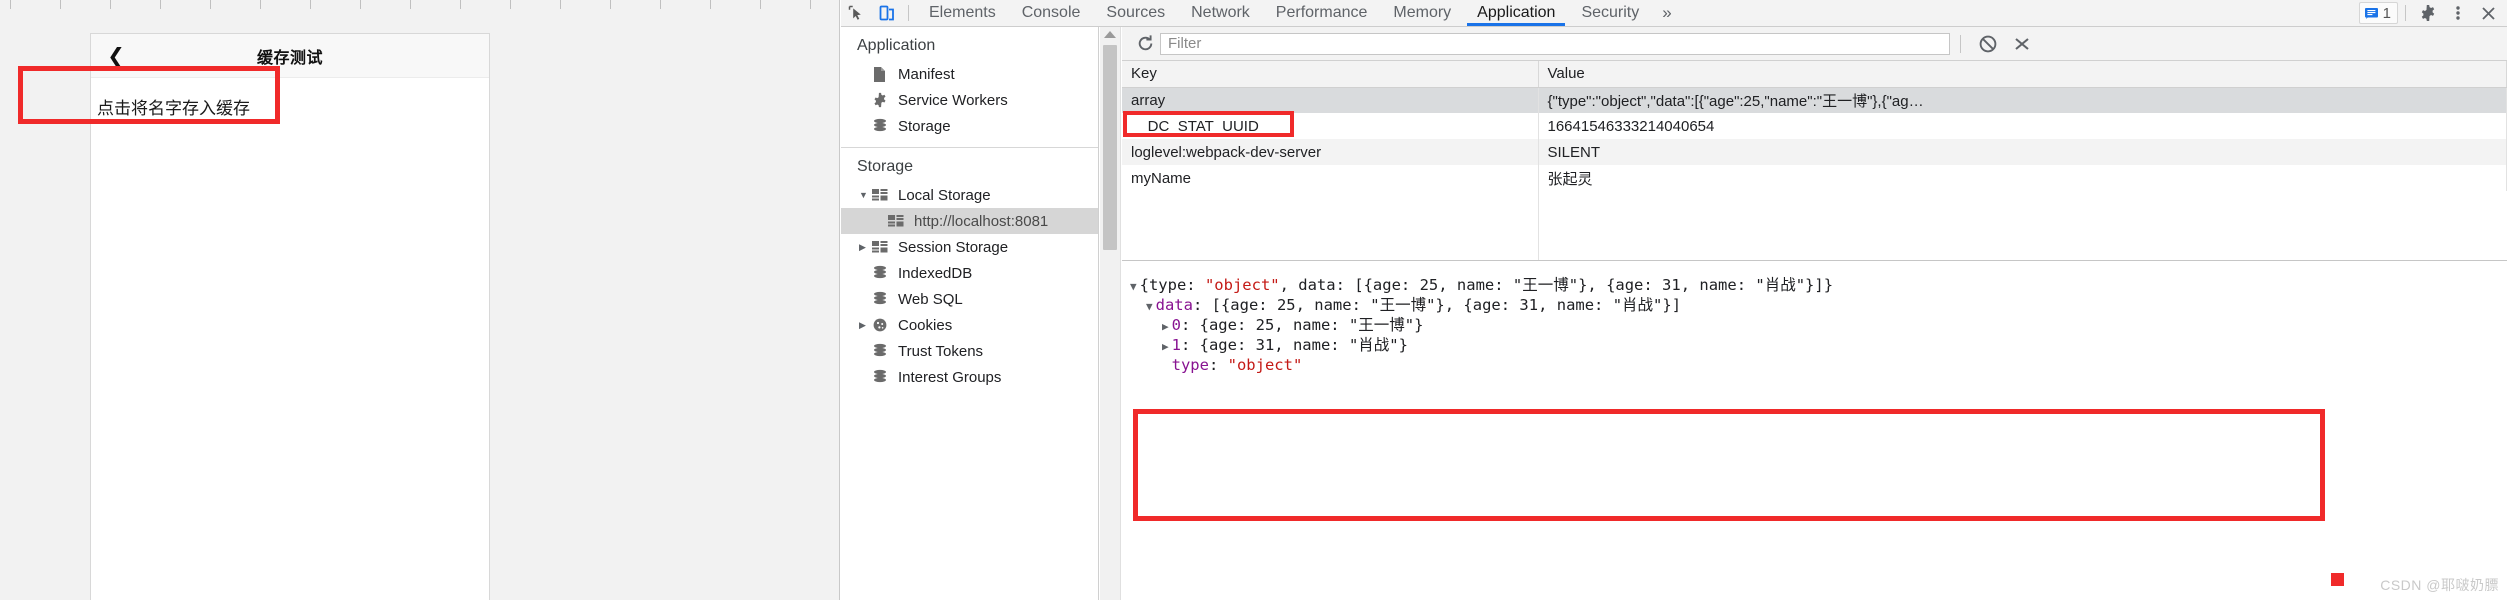 This screenshot has width=2507, height=600. What do you see at coordinates (1145, 44) in the screenshot?
I see `refresh-icon` at bounding box center [1145, 44].